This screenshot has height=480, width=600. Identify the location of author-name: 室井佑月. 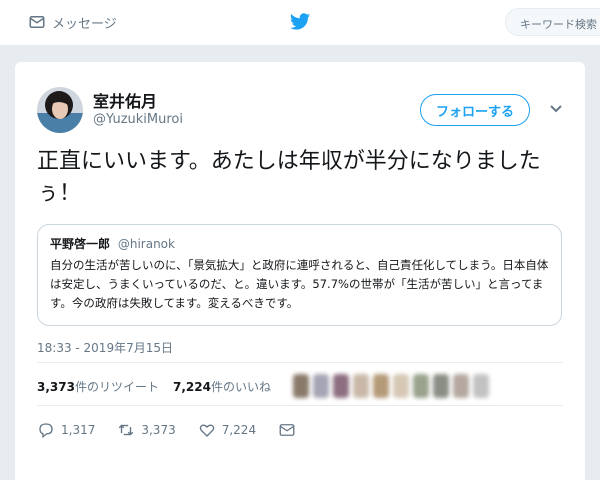
(125, 100).